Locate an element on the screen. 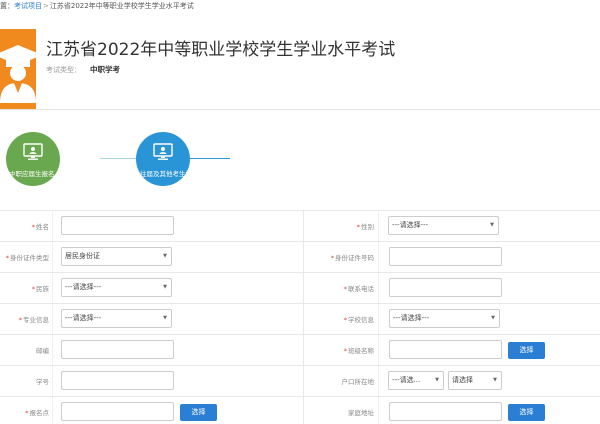 This screenshot has width=600, height=424. step-connector-active is located at coordinates (210, 158).